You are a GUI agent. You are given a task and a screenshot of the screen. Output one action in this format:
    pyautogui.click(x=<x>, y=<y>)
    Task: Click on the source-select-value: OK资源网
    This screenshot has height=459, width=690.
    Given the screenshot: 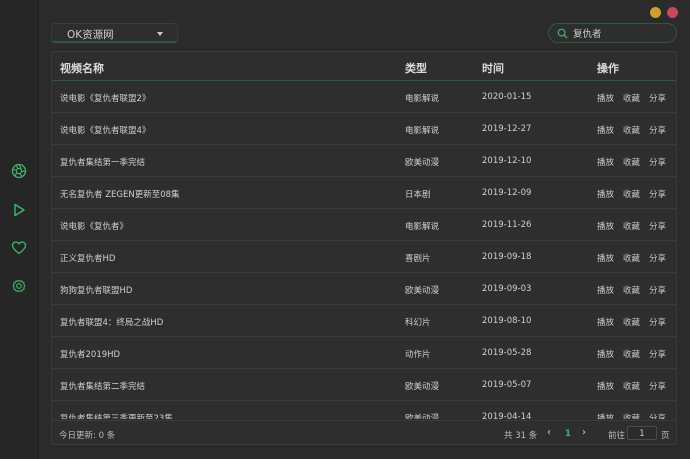 What is the action you would take?
    pyautogui.click(x=90, y=35)
    